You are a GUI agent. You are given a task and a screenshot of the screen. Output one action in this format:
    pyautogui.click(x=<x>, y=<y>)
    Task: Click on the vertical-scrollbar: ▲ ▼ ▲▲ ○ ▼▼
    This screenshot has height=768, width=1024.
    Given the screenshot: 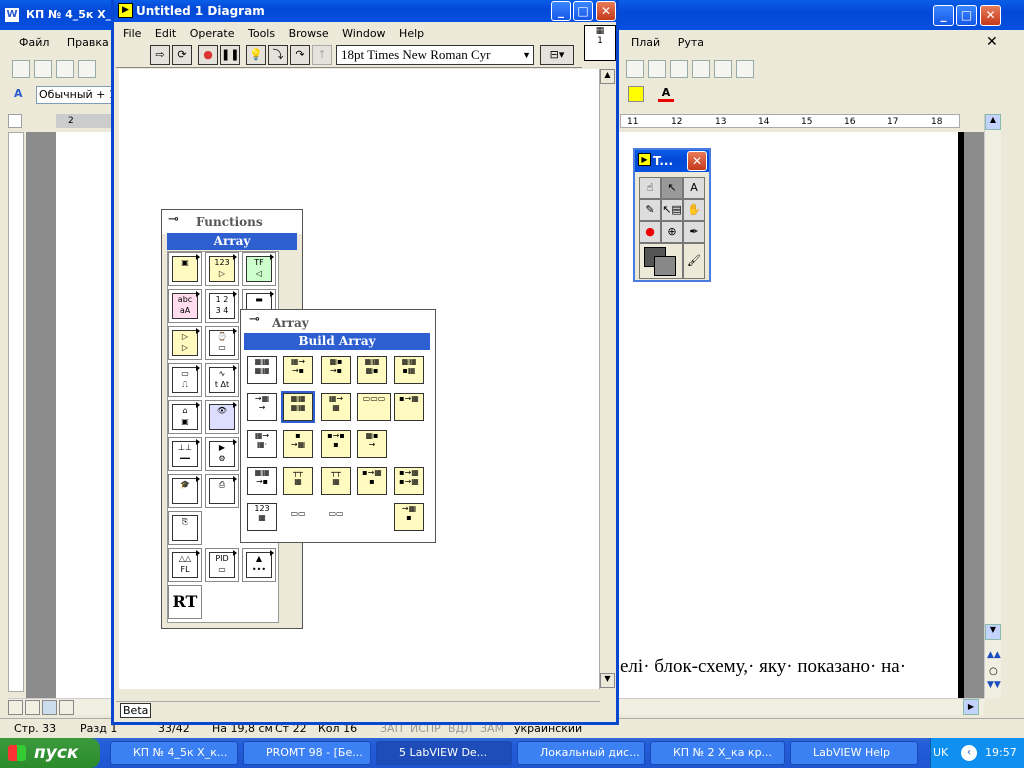 What is the action you would take?
    pyautogui.click(x=992, y=406)
    